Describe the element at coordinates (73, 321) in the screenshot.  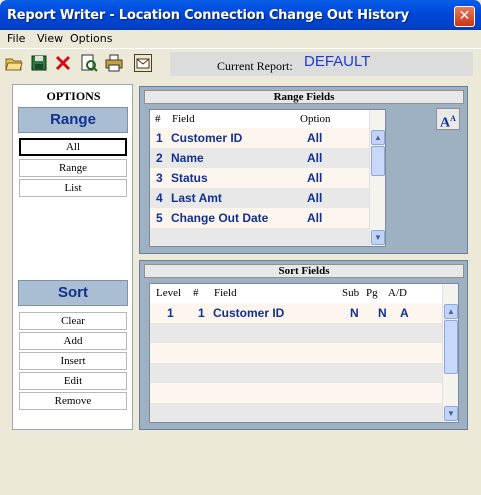
I see `sort-clear-button: Clear` at that location.